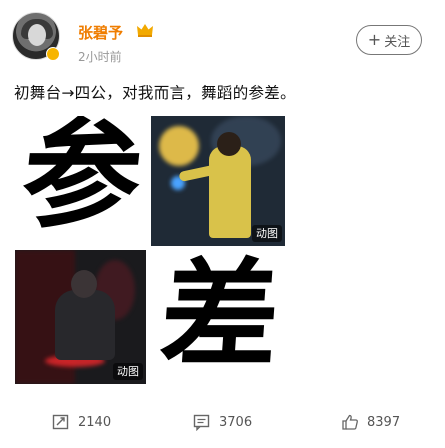  I want to click on like-icon, so click(350, 422).